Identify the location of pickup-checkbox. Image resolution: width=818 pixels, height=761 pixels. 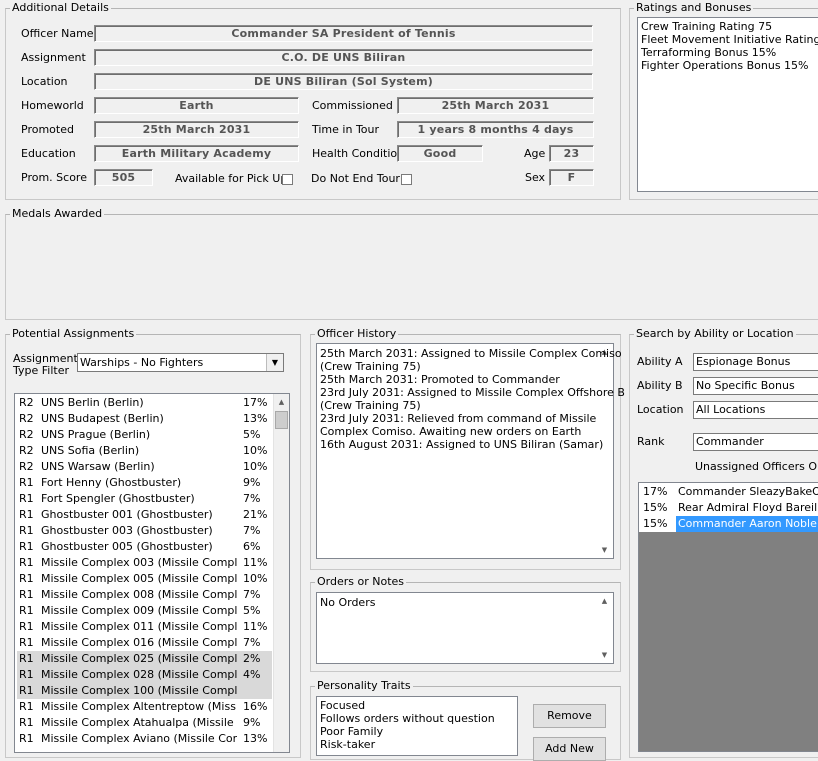
(287, 179).